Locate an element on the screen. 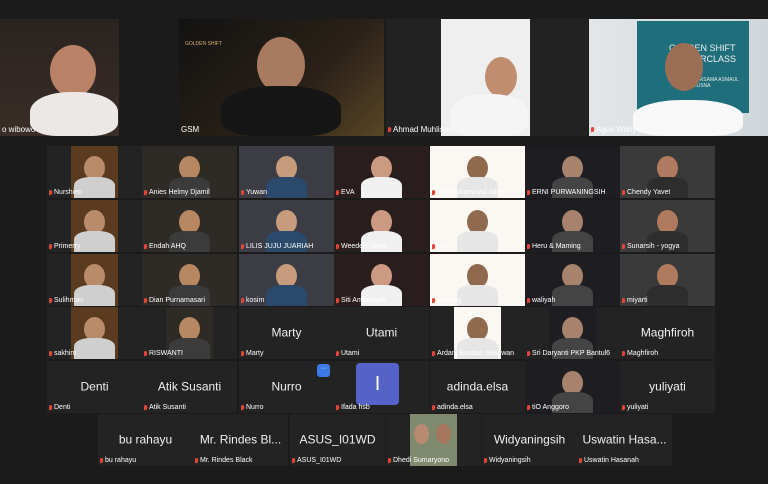  participant-tile: Maghfiroh Maghfiroh is located at coordinates (667, 333).